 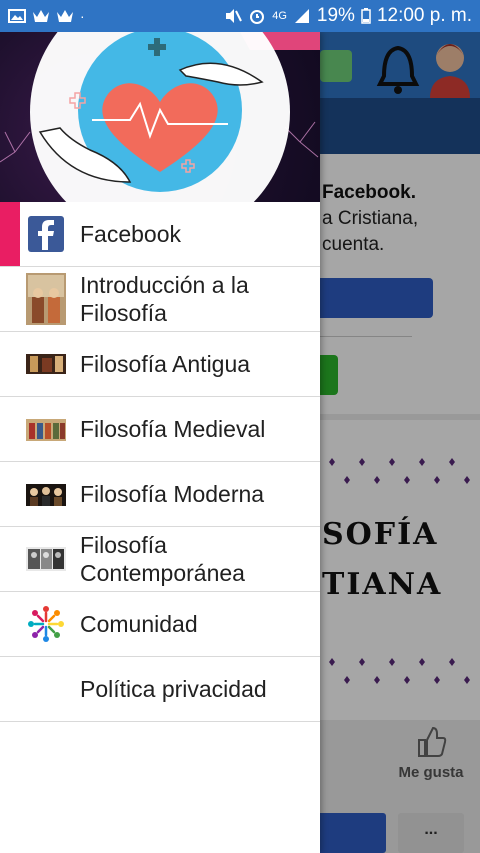 I want to click on signal-icon, so click(x=301, y=16).